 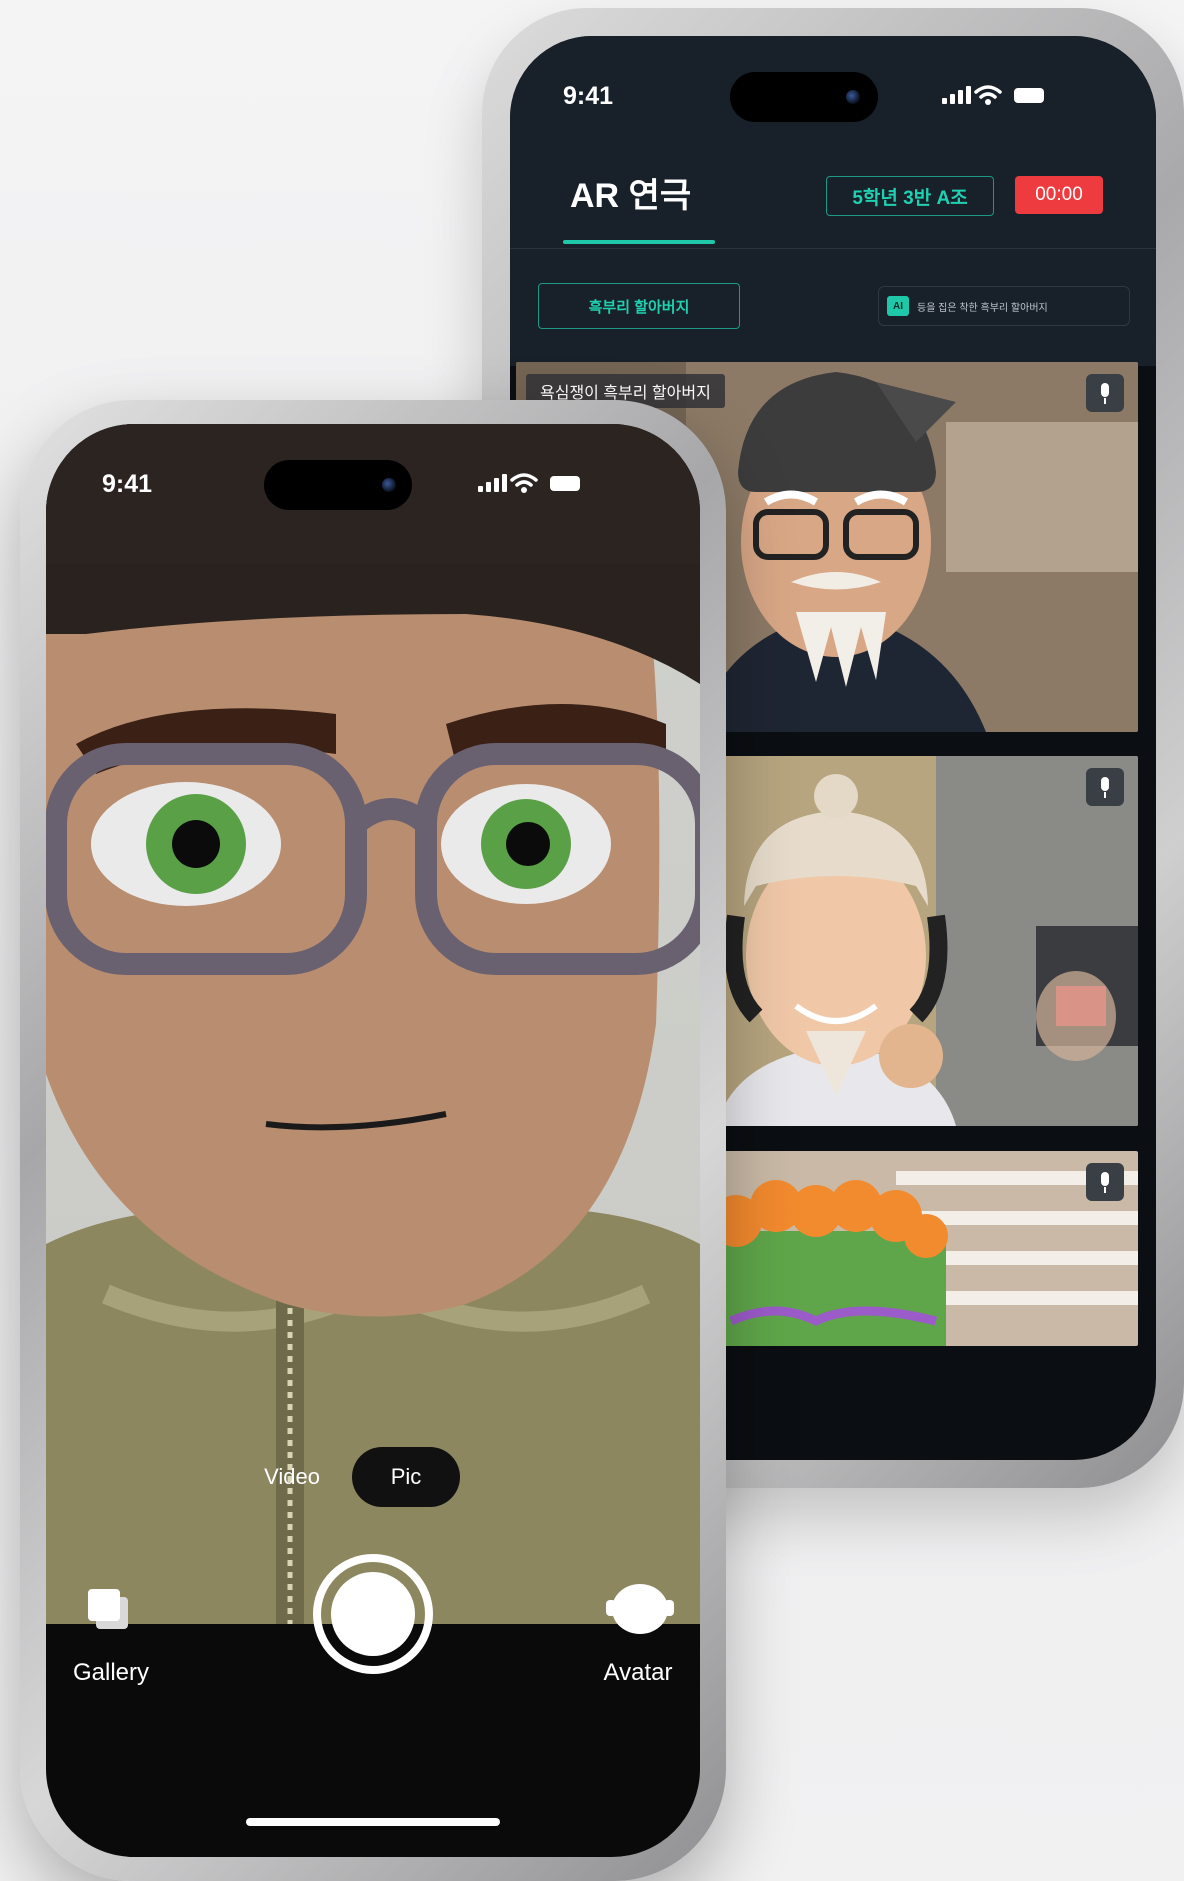 I want to click on shutter-button, so click(x=373, y=1614).